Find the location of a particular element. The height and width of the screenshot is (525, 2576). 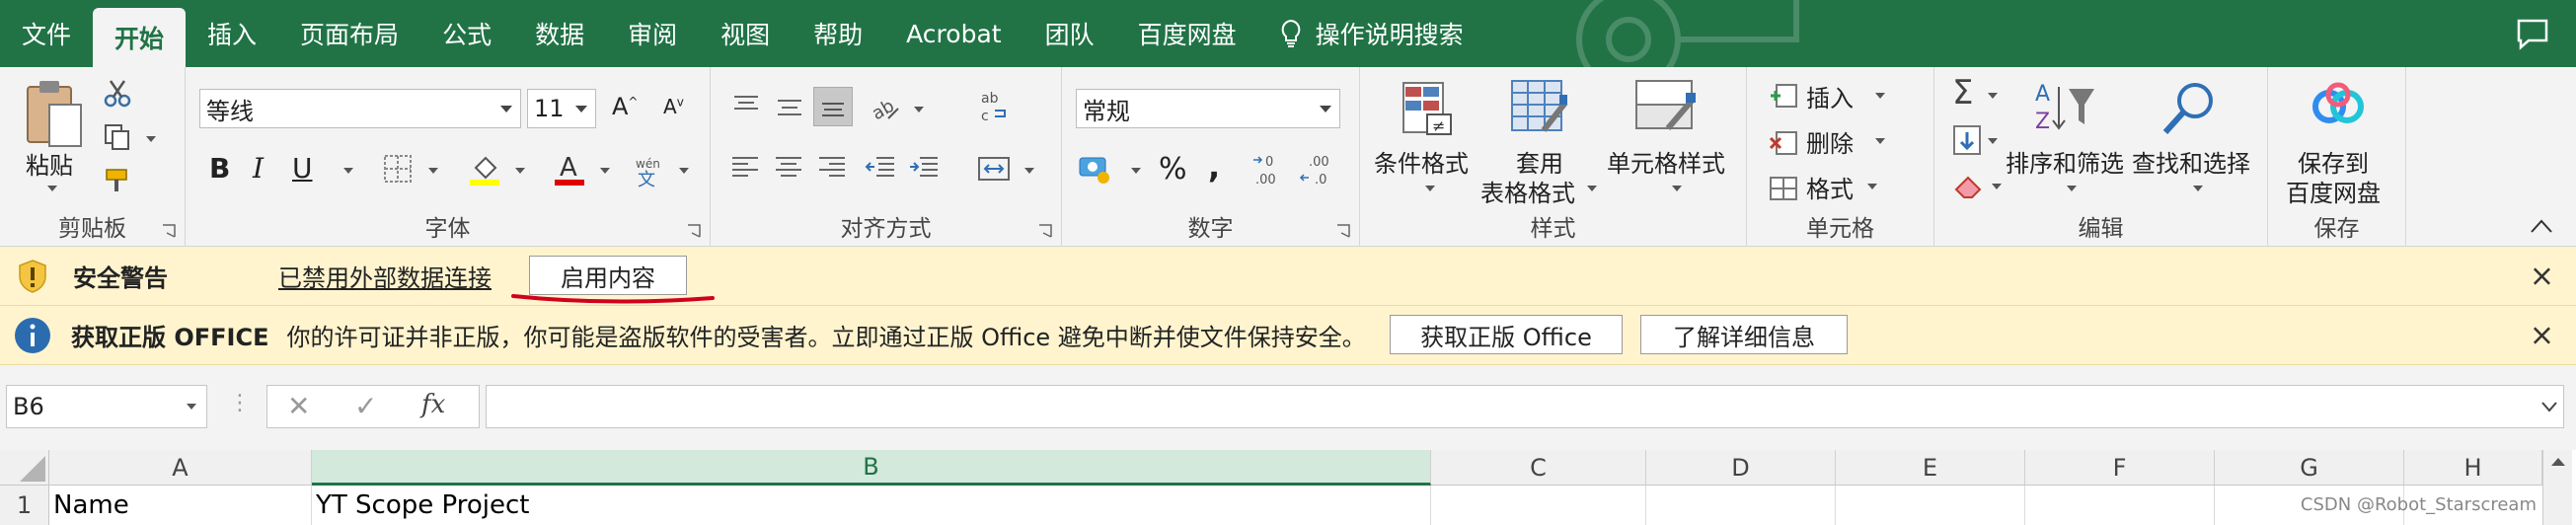

cell-f1 is located at coordinates (2120, 505).